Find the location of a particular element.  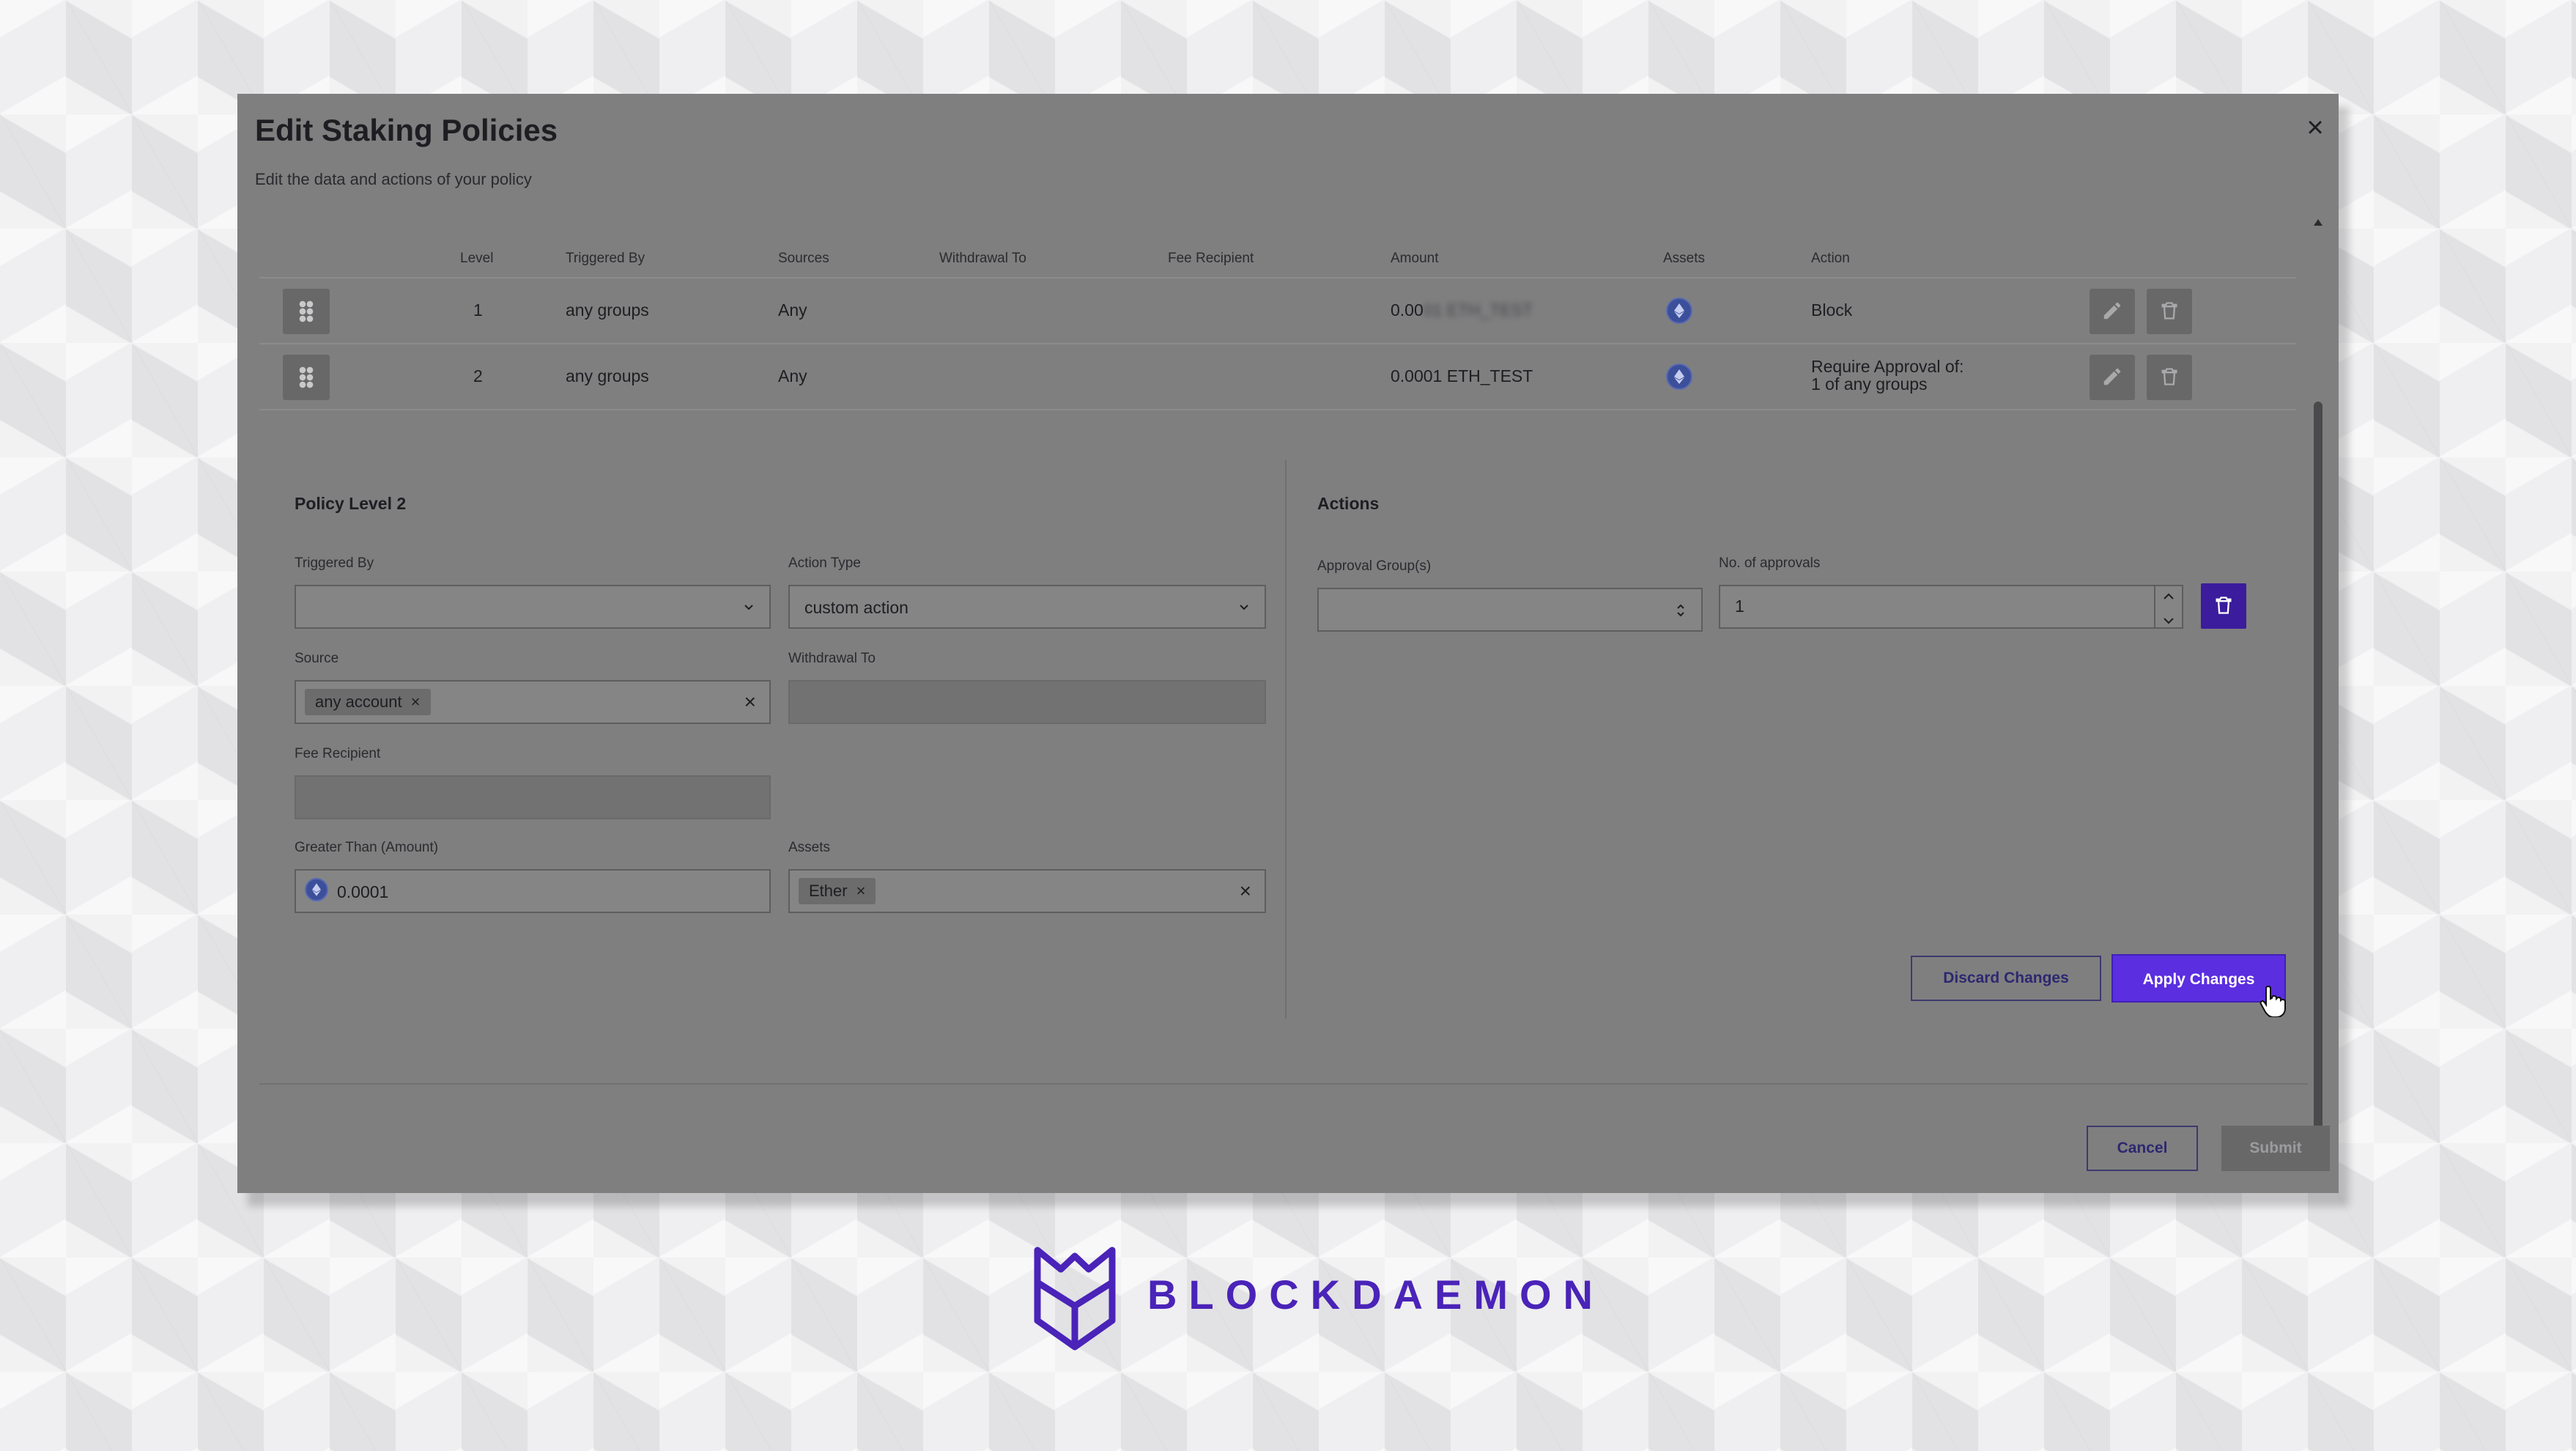

col-fee-recipient: Fee Recipient is located at coordinates (1211, 258).